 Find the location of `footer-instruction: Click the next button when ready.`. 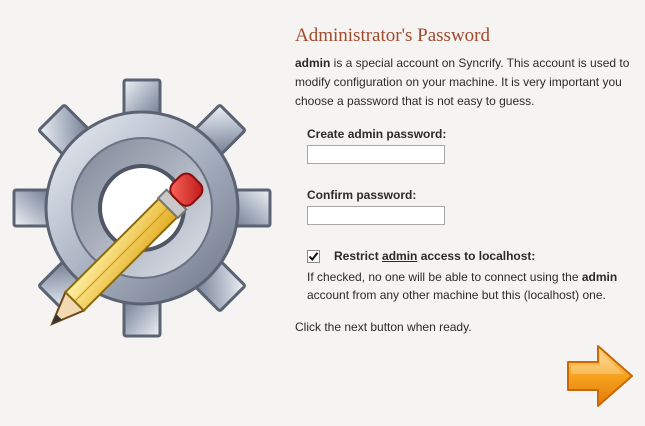

footer-instruction: Click the next button when ready. is located at coordinates (383, 327).